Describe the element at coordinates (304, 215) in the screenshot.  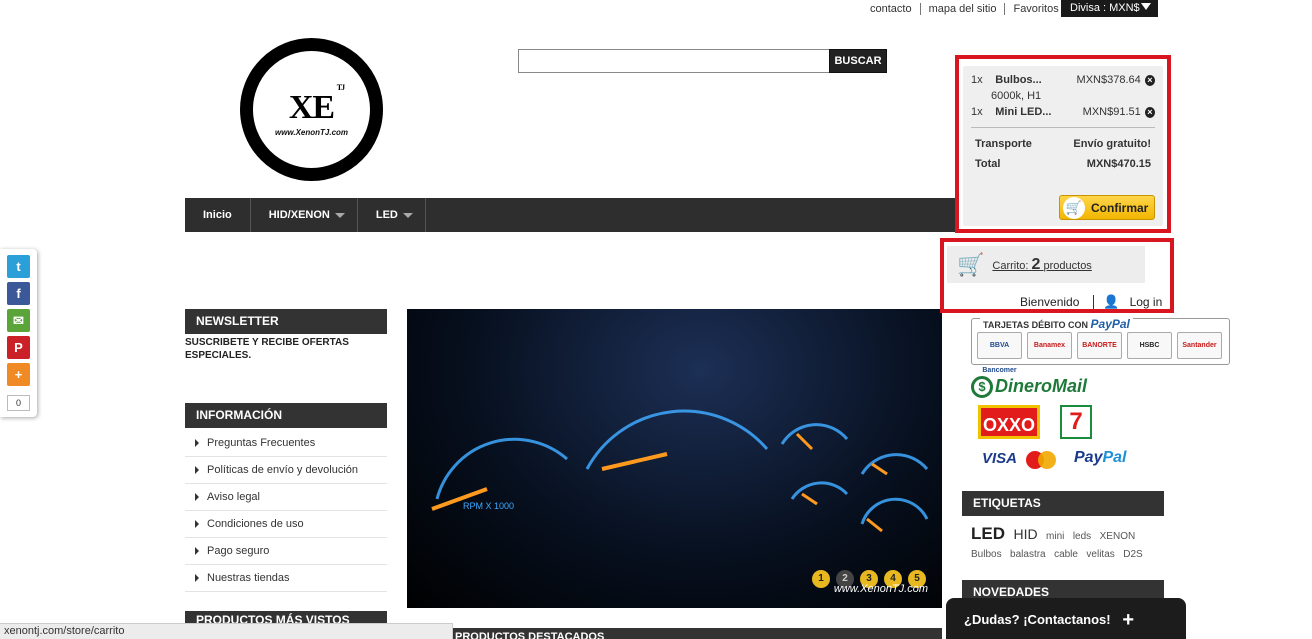
I see `nav-item-hid-xenon: HID/XENON` at that location.